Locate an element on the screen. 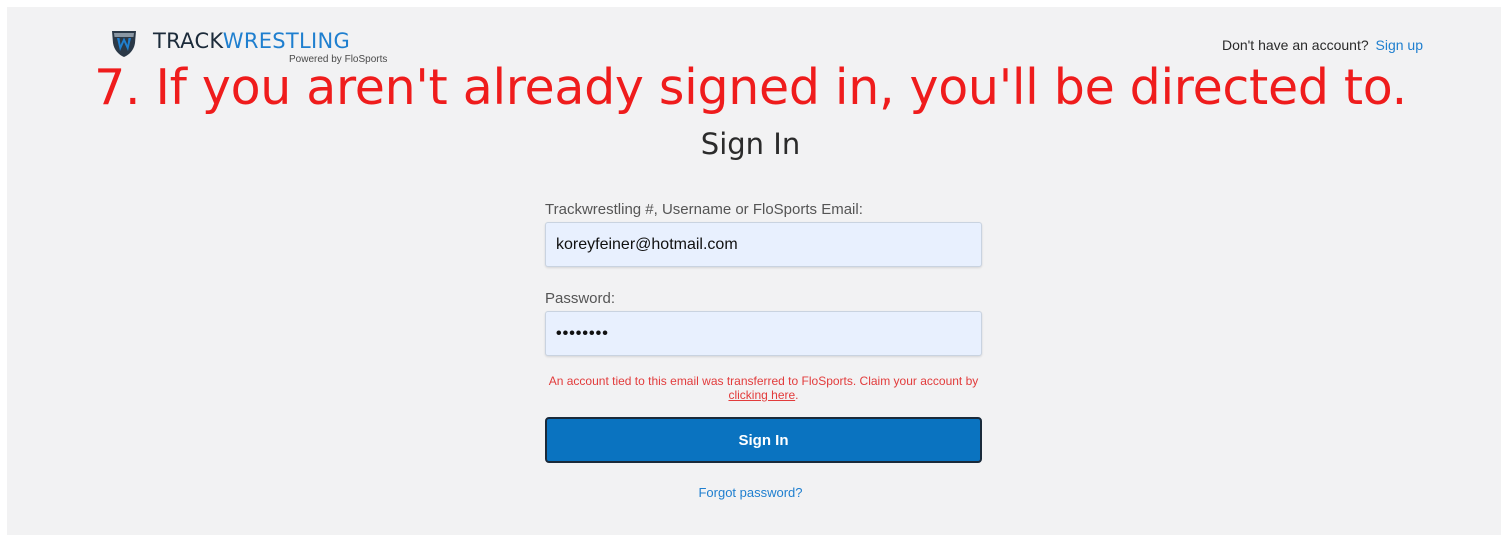 This screenshot has height=535, width=1501. forgot-password-row: Forgot password? is located at coordinates (750, 492).